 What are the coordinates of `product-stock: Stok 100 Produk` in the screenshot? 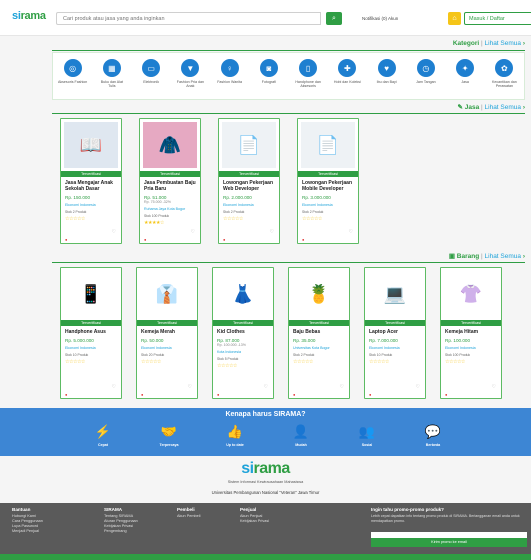 It's located at (458, 355).